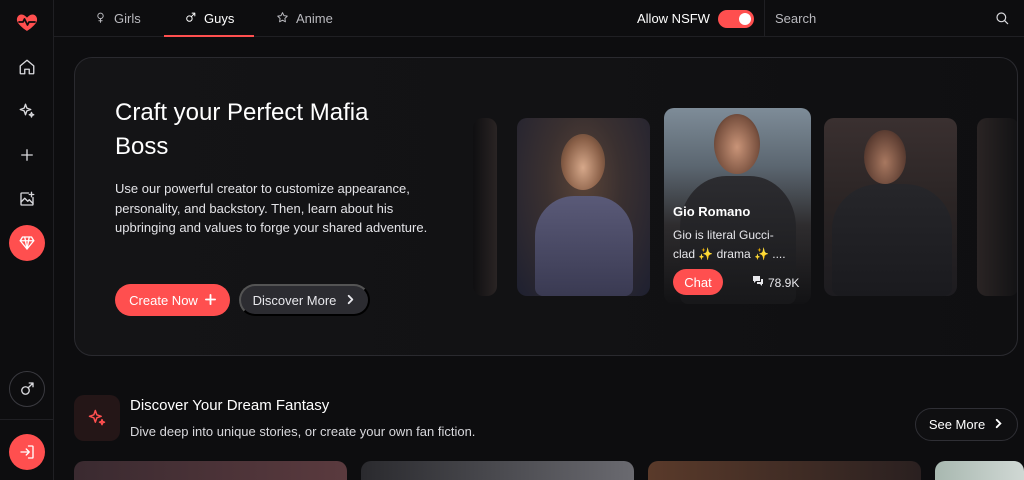  What do you see at coordinates (539, 18) in the screenshot?
I see `top-nav: Girls Guys Anime Allow NSFW` at bounding box center [539, 18].